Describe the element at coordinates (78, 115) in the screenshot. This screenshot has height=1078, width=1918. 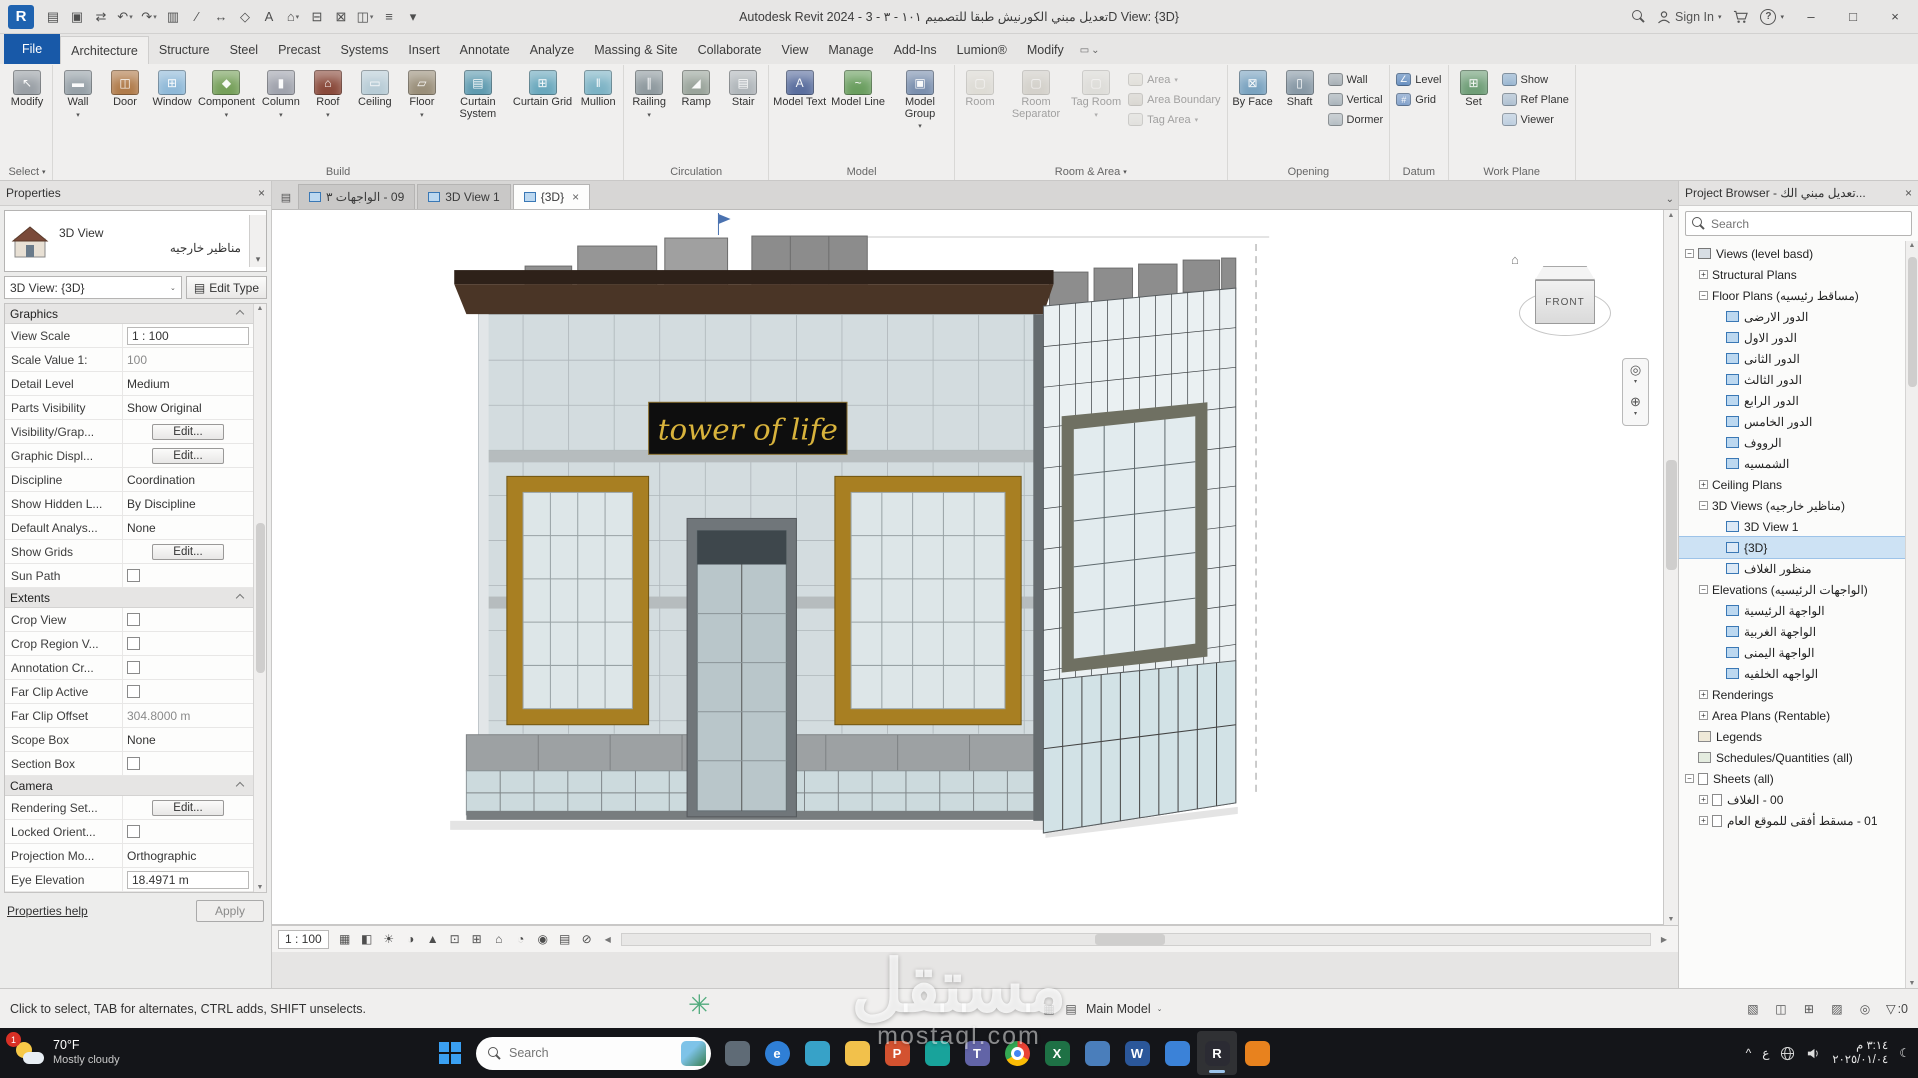
I see `wall-dropdown-icon: ▾` at that location.